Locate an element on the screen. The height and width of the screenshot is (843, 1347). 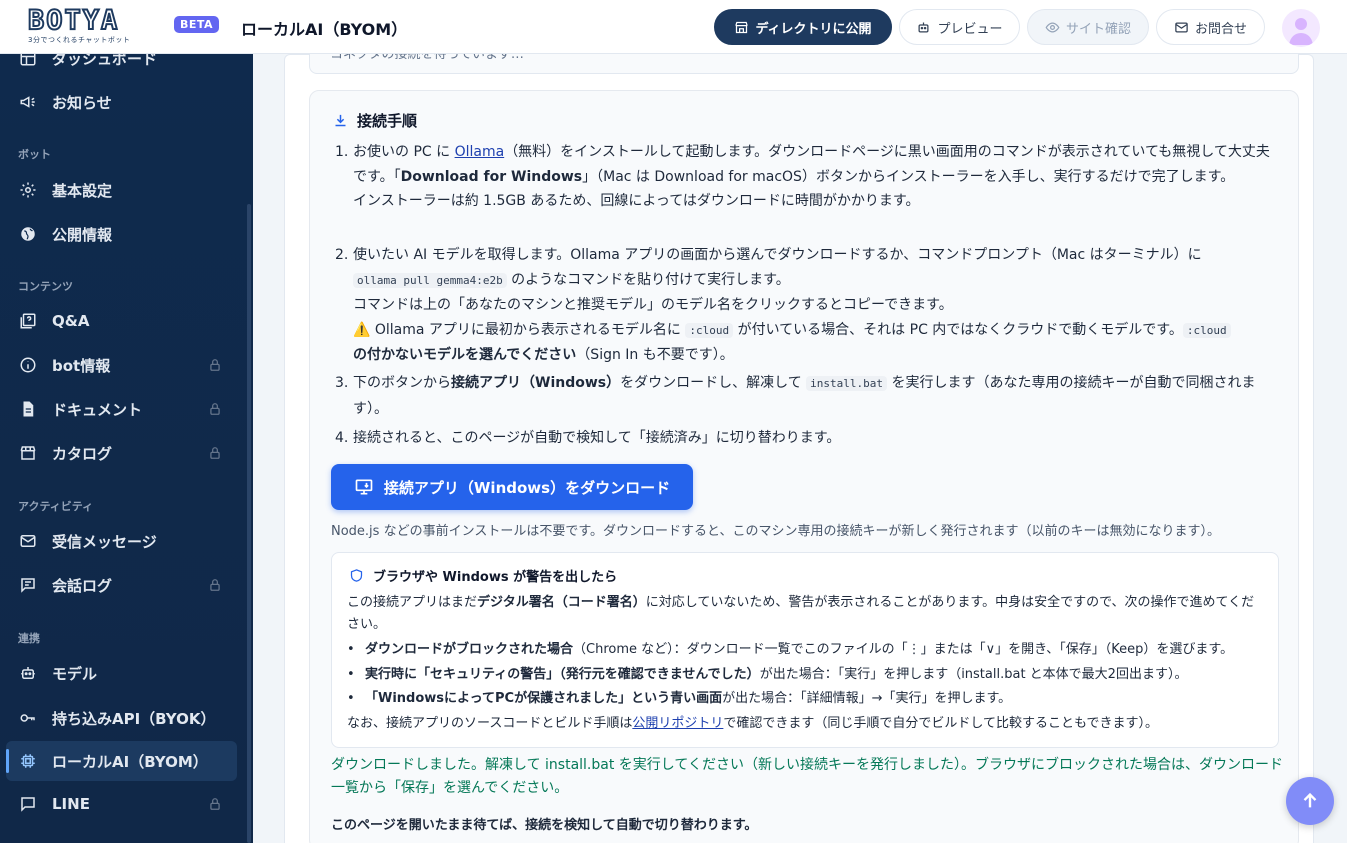
sidebar-item-byok: 持ち込みAPI（BYOK） is located at coordinates (121, 718).